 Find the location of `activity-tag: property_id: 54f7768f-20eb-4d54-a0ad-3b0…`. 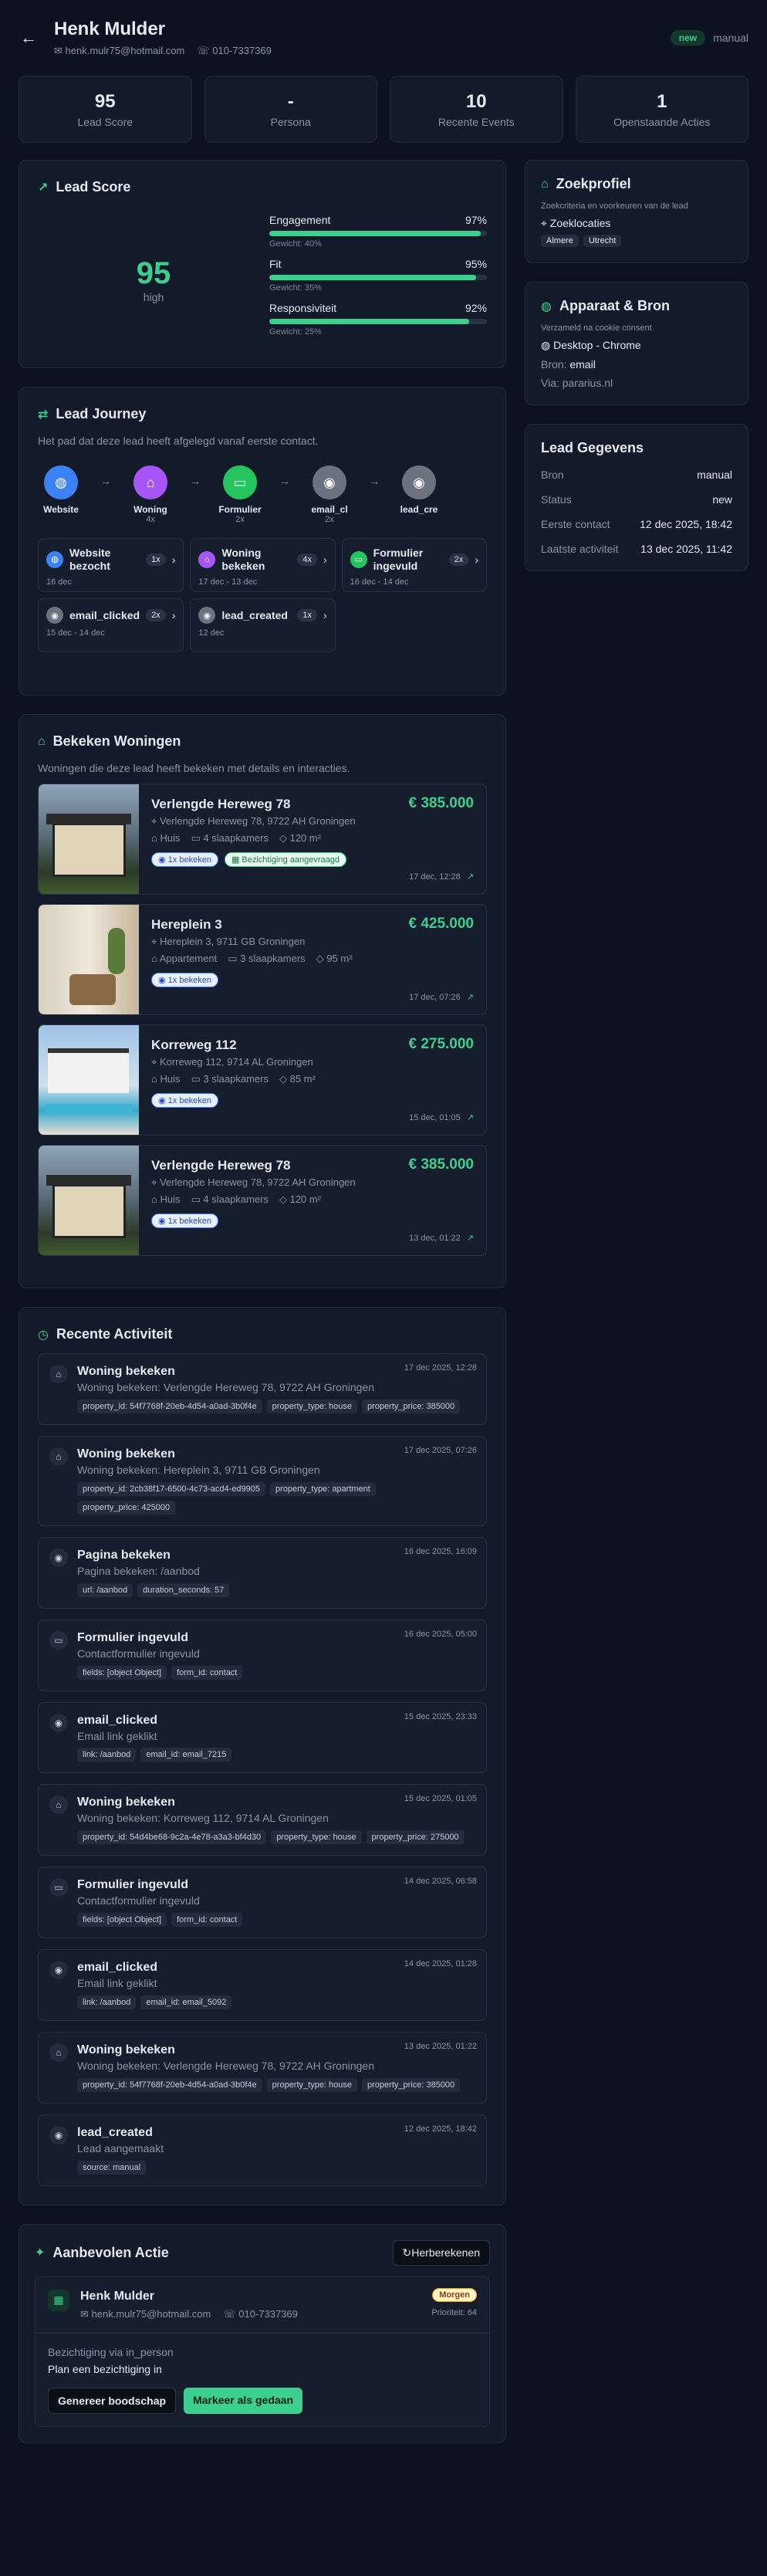

activity-tag: property_id: 54f7768f-20eb-4d54-a0ad-3b0… is located at coordinates (169, 2085).